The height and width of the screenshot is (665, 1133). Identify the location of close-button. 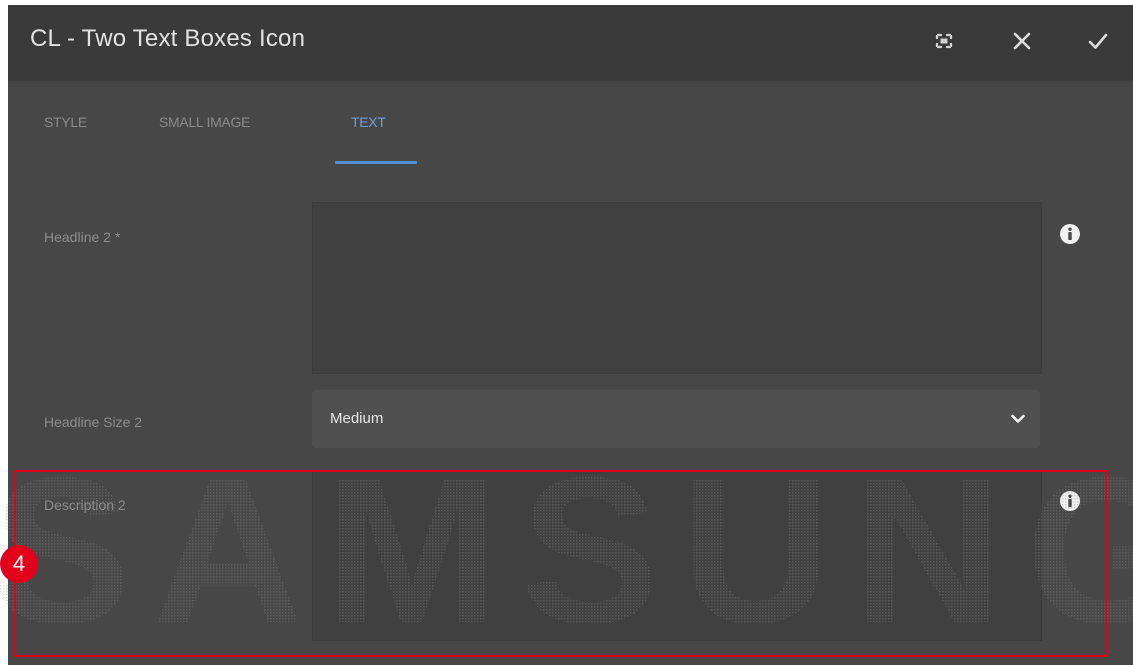
(1022, 41).